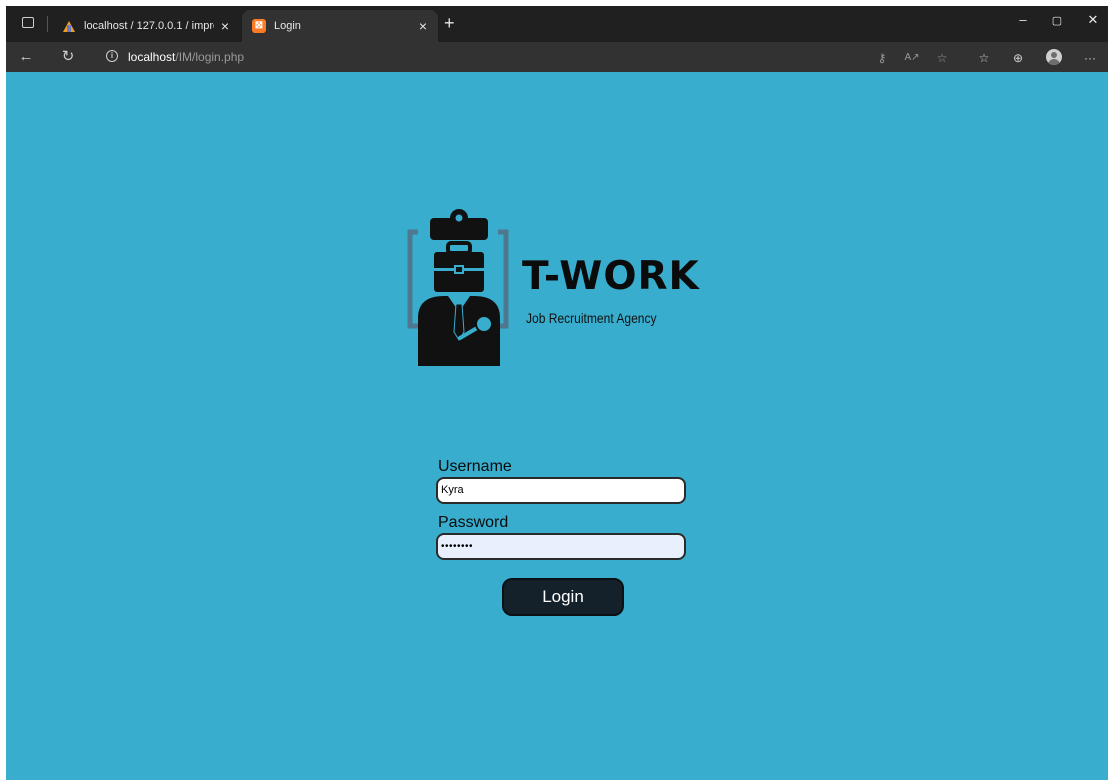 The height and width of the screenshot is (780, 1108). Describe the element at coordinates (449, 23) in the screenshot. I see `new-tab-button: +` at that location.